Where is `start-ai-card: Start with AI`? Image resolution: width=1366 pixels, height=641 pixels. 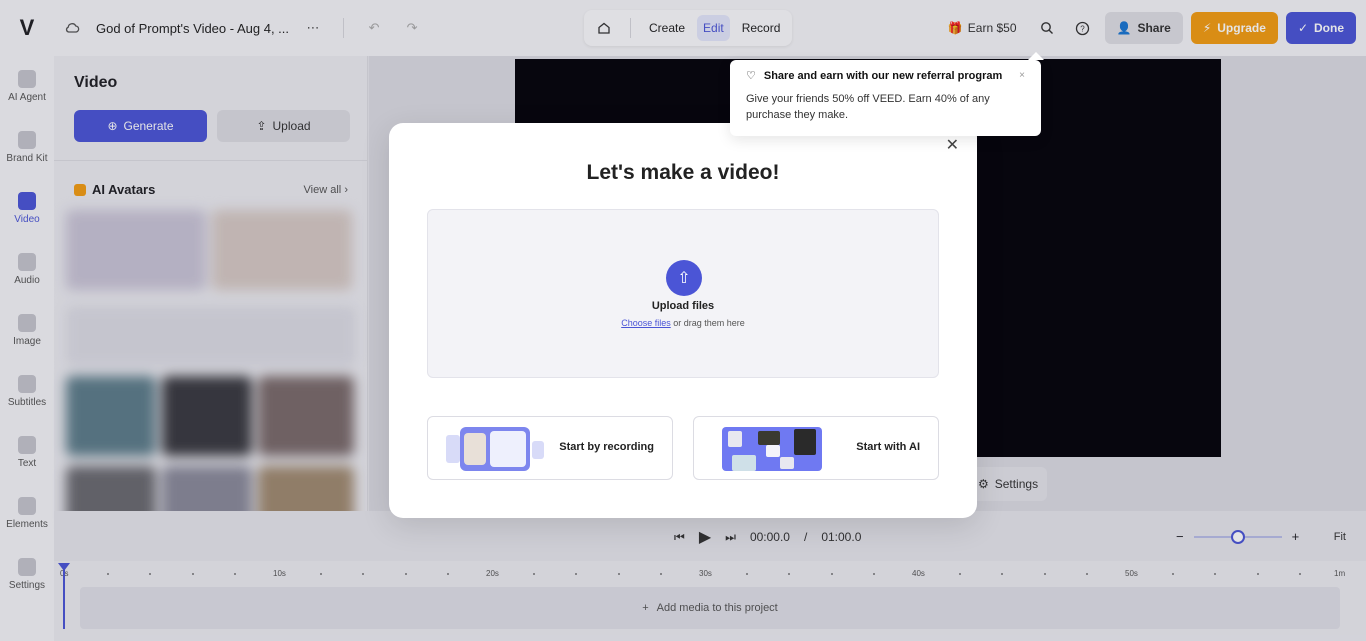
start-ai-card: Start with AI is located at coordinates (816, 448).